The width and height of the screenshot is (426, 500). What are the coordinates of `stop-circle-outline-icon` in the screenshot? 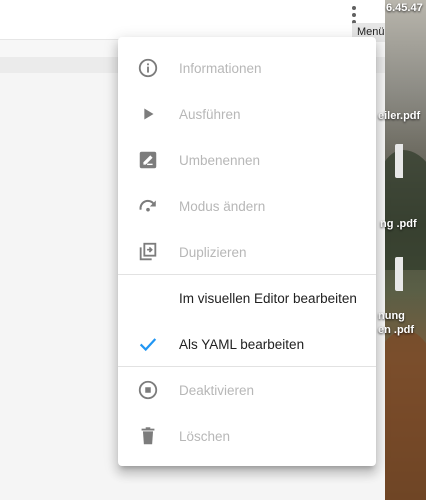 It's located at (148, 390).